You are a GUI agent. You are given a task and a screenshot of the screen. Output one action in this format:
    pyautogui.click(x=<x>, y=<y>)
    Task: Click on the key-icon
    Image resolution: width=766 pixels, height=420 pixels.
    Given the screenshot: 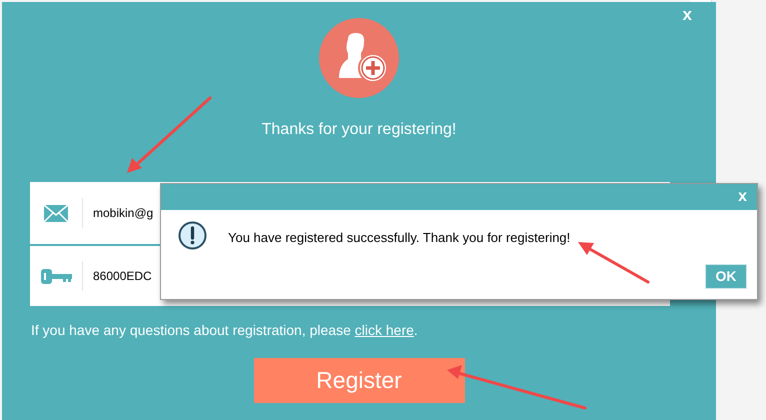 What is the action you would take?
    pyautogui.click(x=56, y=276)
    